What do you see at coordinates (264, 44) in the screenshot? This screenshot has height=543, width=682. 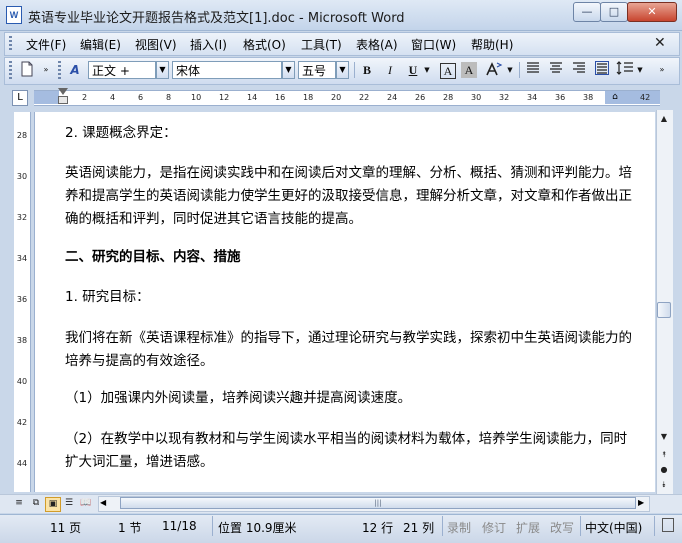 I see `menu-format: 格式(O)` at bounding box center [264, 44].